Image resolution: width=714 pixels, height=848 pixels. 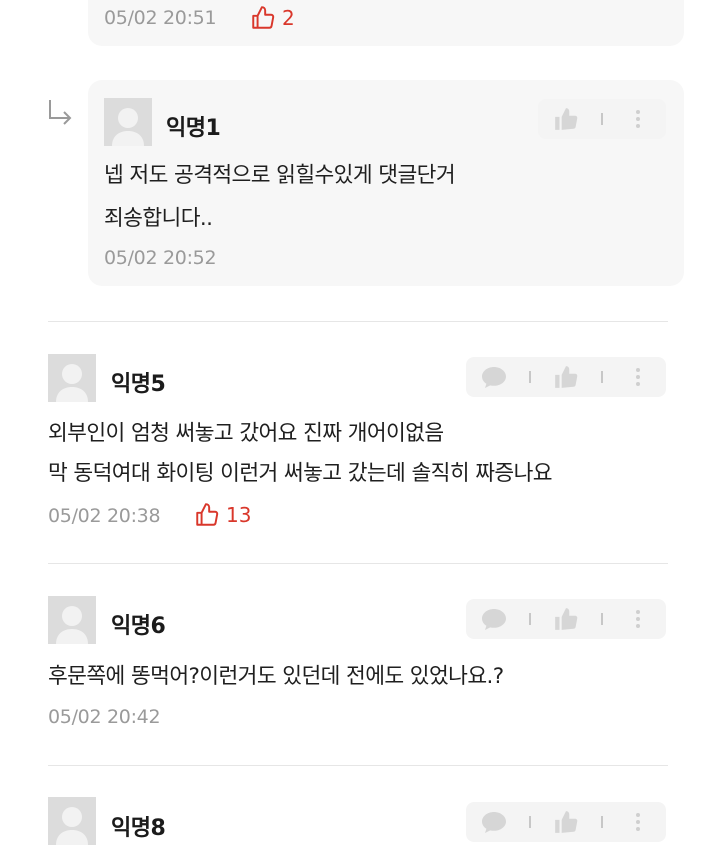 I want to click on comment-text-line: 외부인이 엄청 써놓고 갔어요 진짜 개어이없음, so click(x=246, y=433).